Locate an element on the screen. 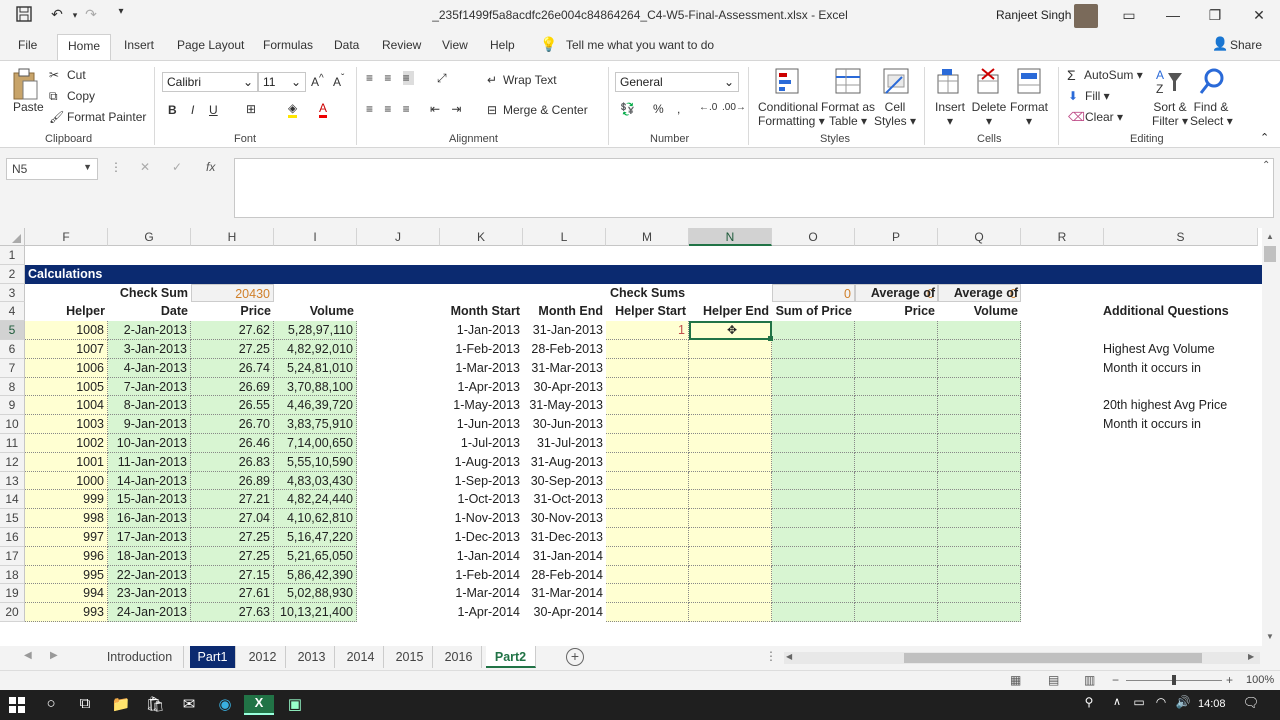 This screenshot has width=1280, height=720. header-avg-price-2: Price is located at coordinates (896, 311).